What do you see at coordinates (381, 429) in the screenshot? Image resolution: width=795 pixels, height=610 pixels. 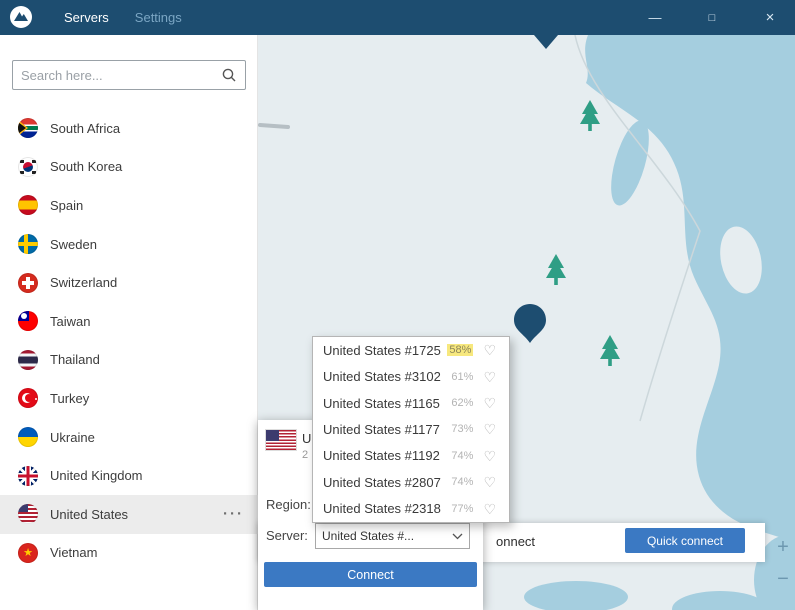 I see `server-name: United States #1177` at bounding box center [381, 429].